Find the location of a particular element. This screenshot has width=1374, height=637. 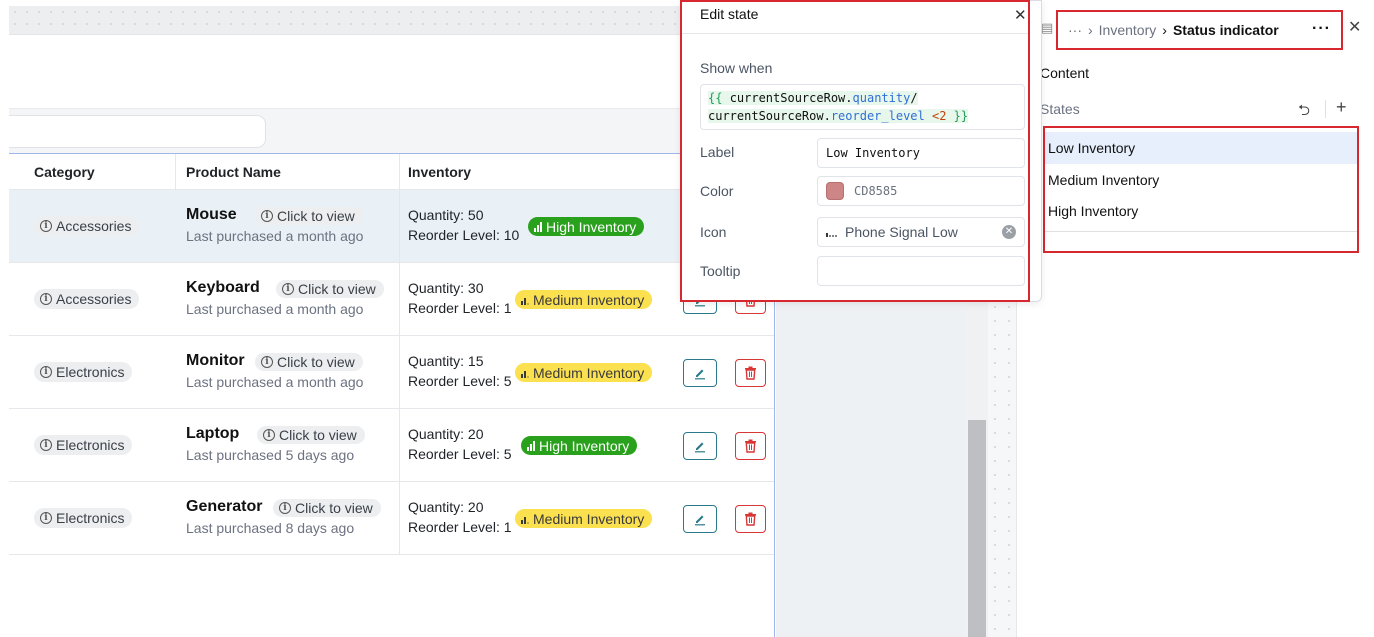

icon-label: Icon is located at coordinates (713, 232).